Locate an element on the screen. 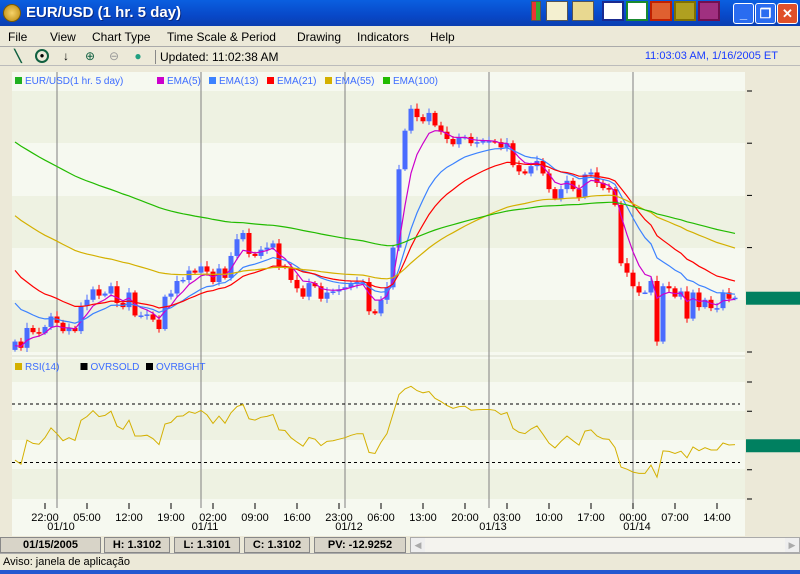 This screenshot has height=574, width=800. time-label: 05:00 is located at coordinates (87, 518).